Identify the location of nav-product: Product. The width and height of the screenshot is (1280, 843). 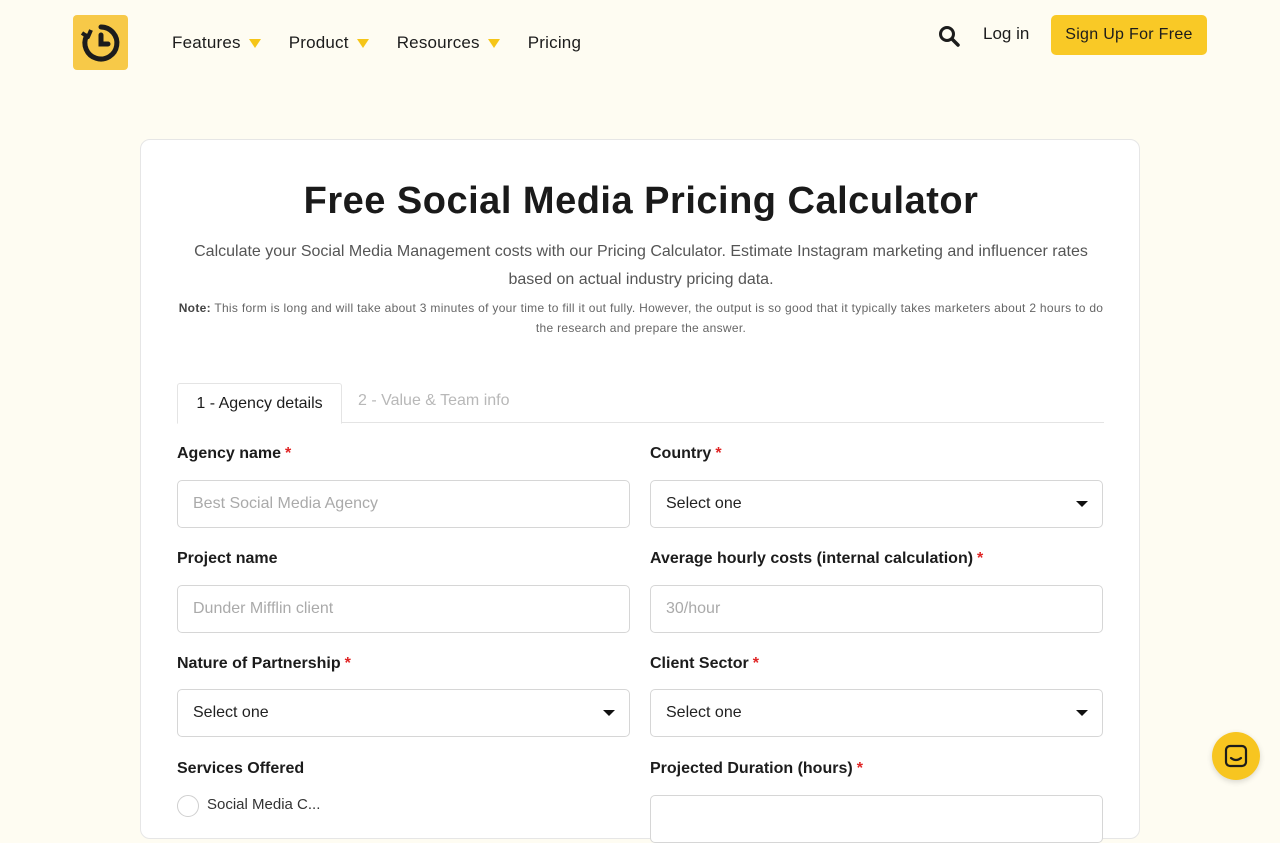
(329, 43).